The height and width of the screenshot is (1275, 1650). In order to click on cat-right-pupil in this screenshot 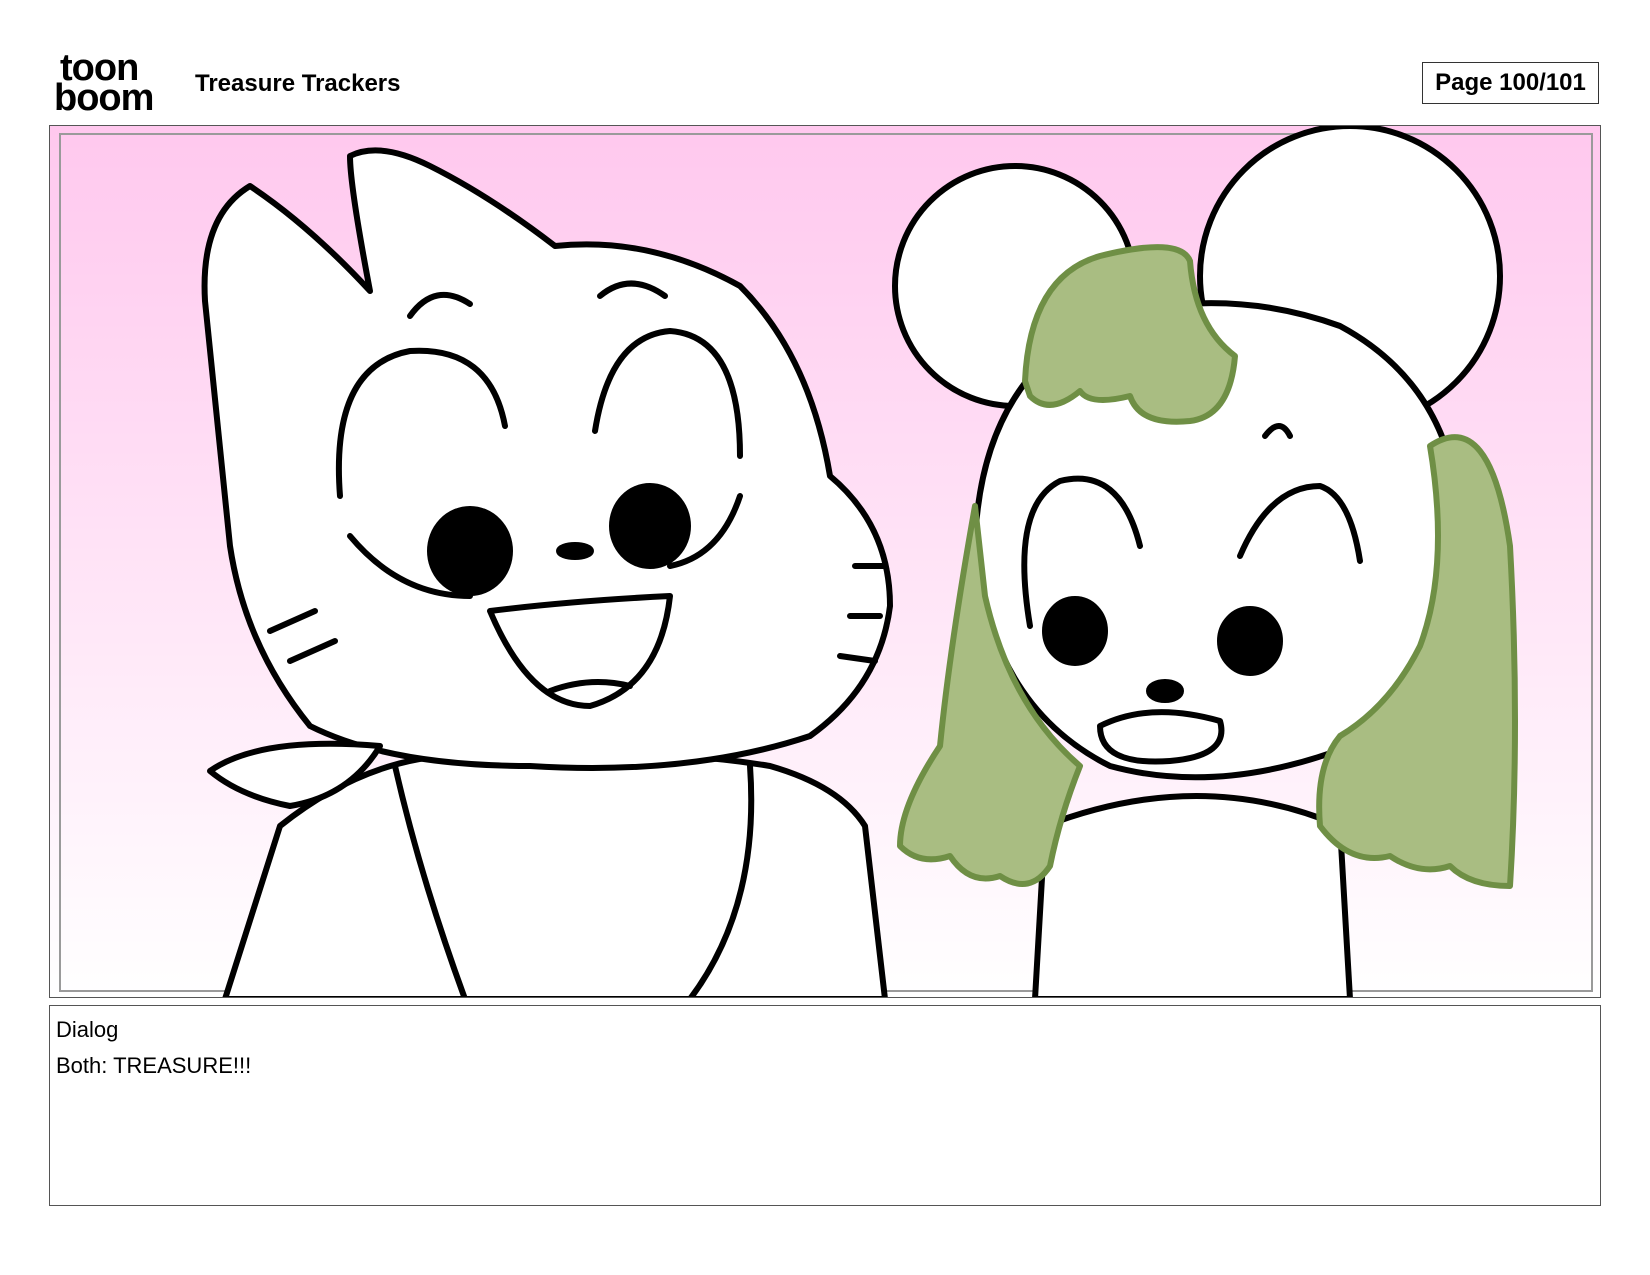, I will do `click(650, 526)`.